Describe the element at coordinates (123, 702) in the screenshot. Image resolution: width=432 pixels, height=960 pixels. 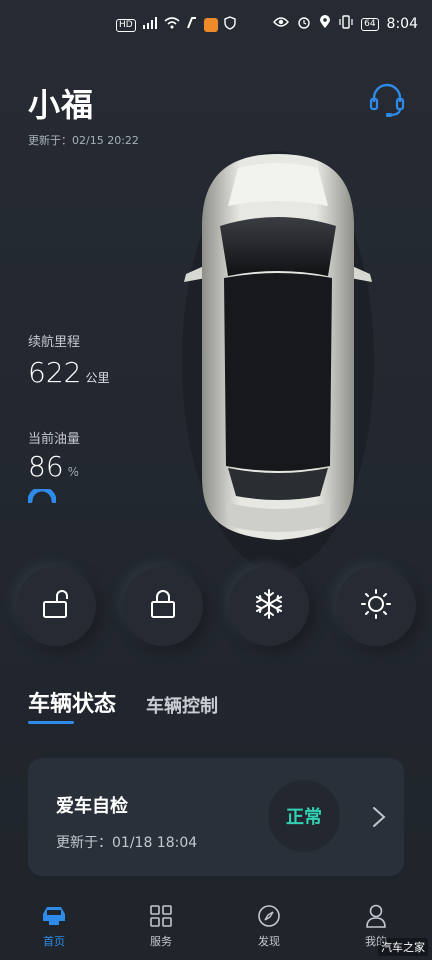
I see `tab-bar: 车辆状态 车辆控制` at that location.